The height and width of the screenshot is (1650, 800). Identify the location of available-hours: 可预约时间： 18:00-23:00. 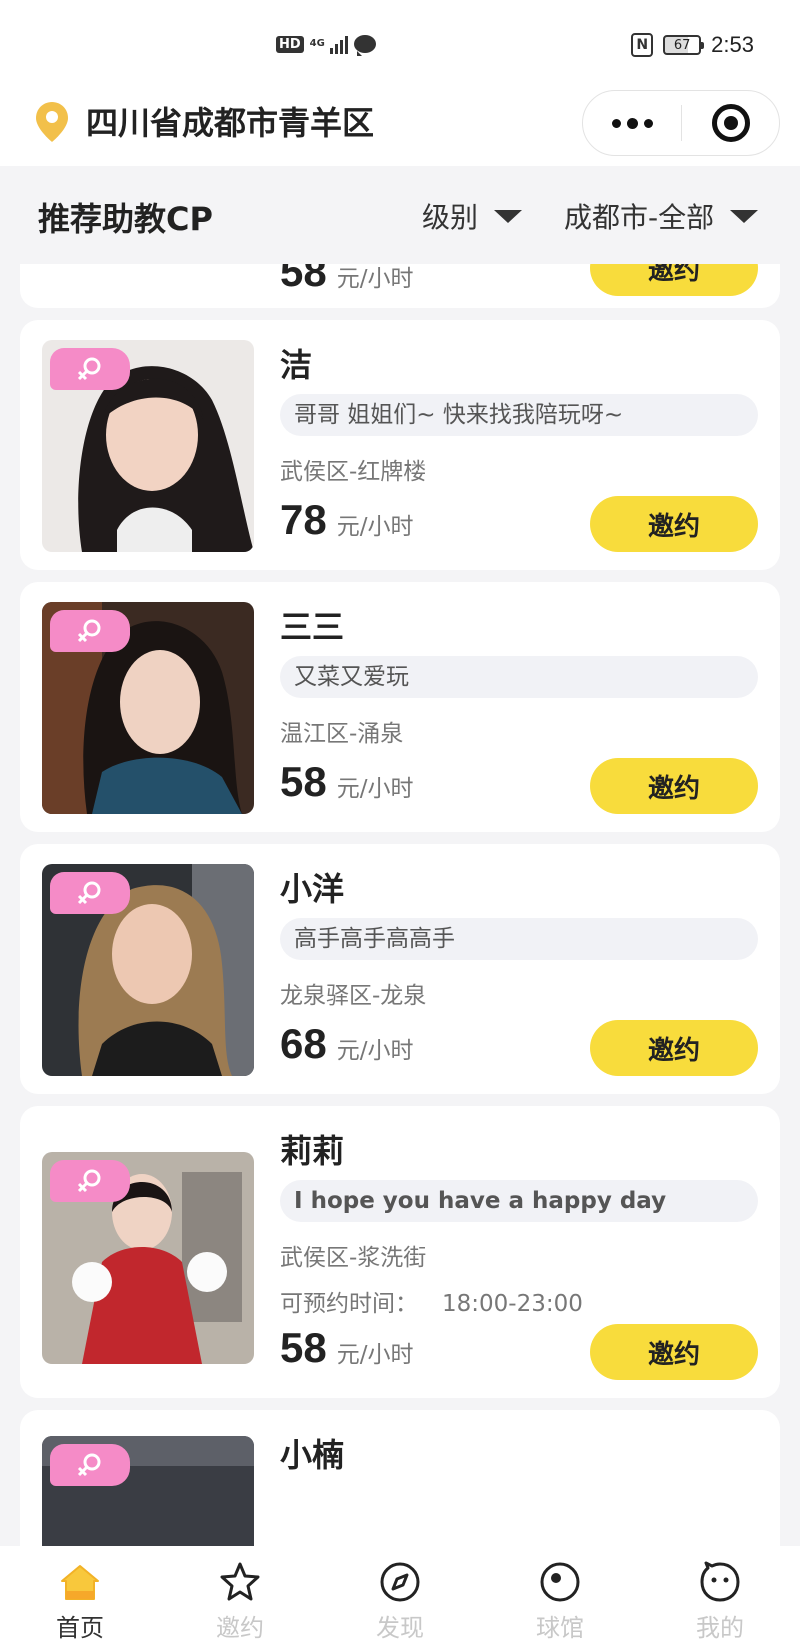
(431, 1301).